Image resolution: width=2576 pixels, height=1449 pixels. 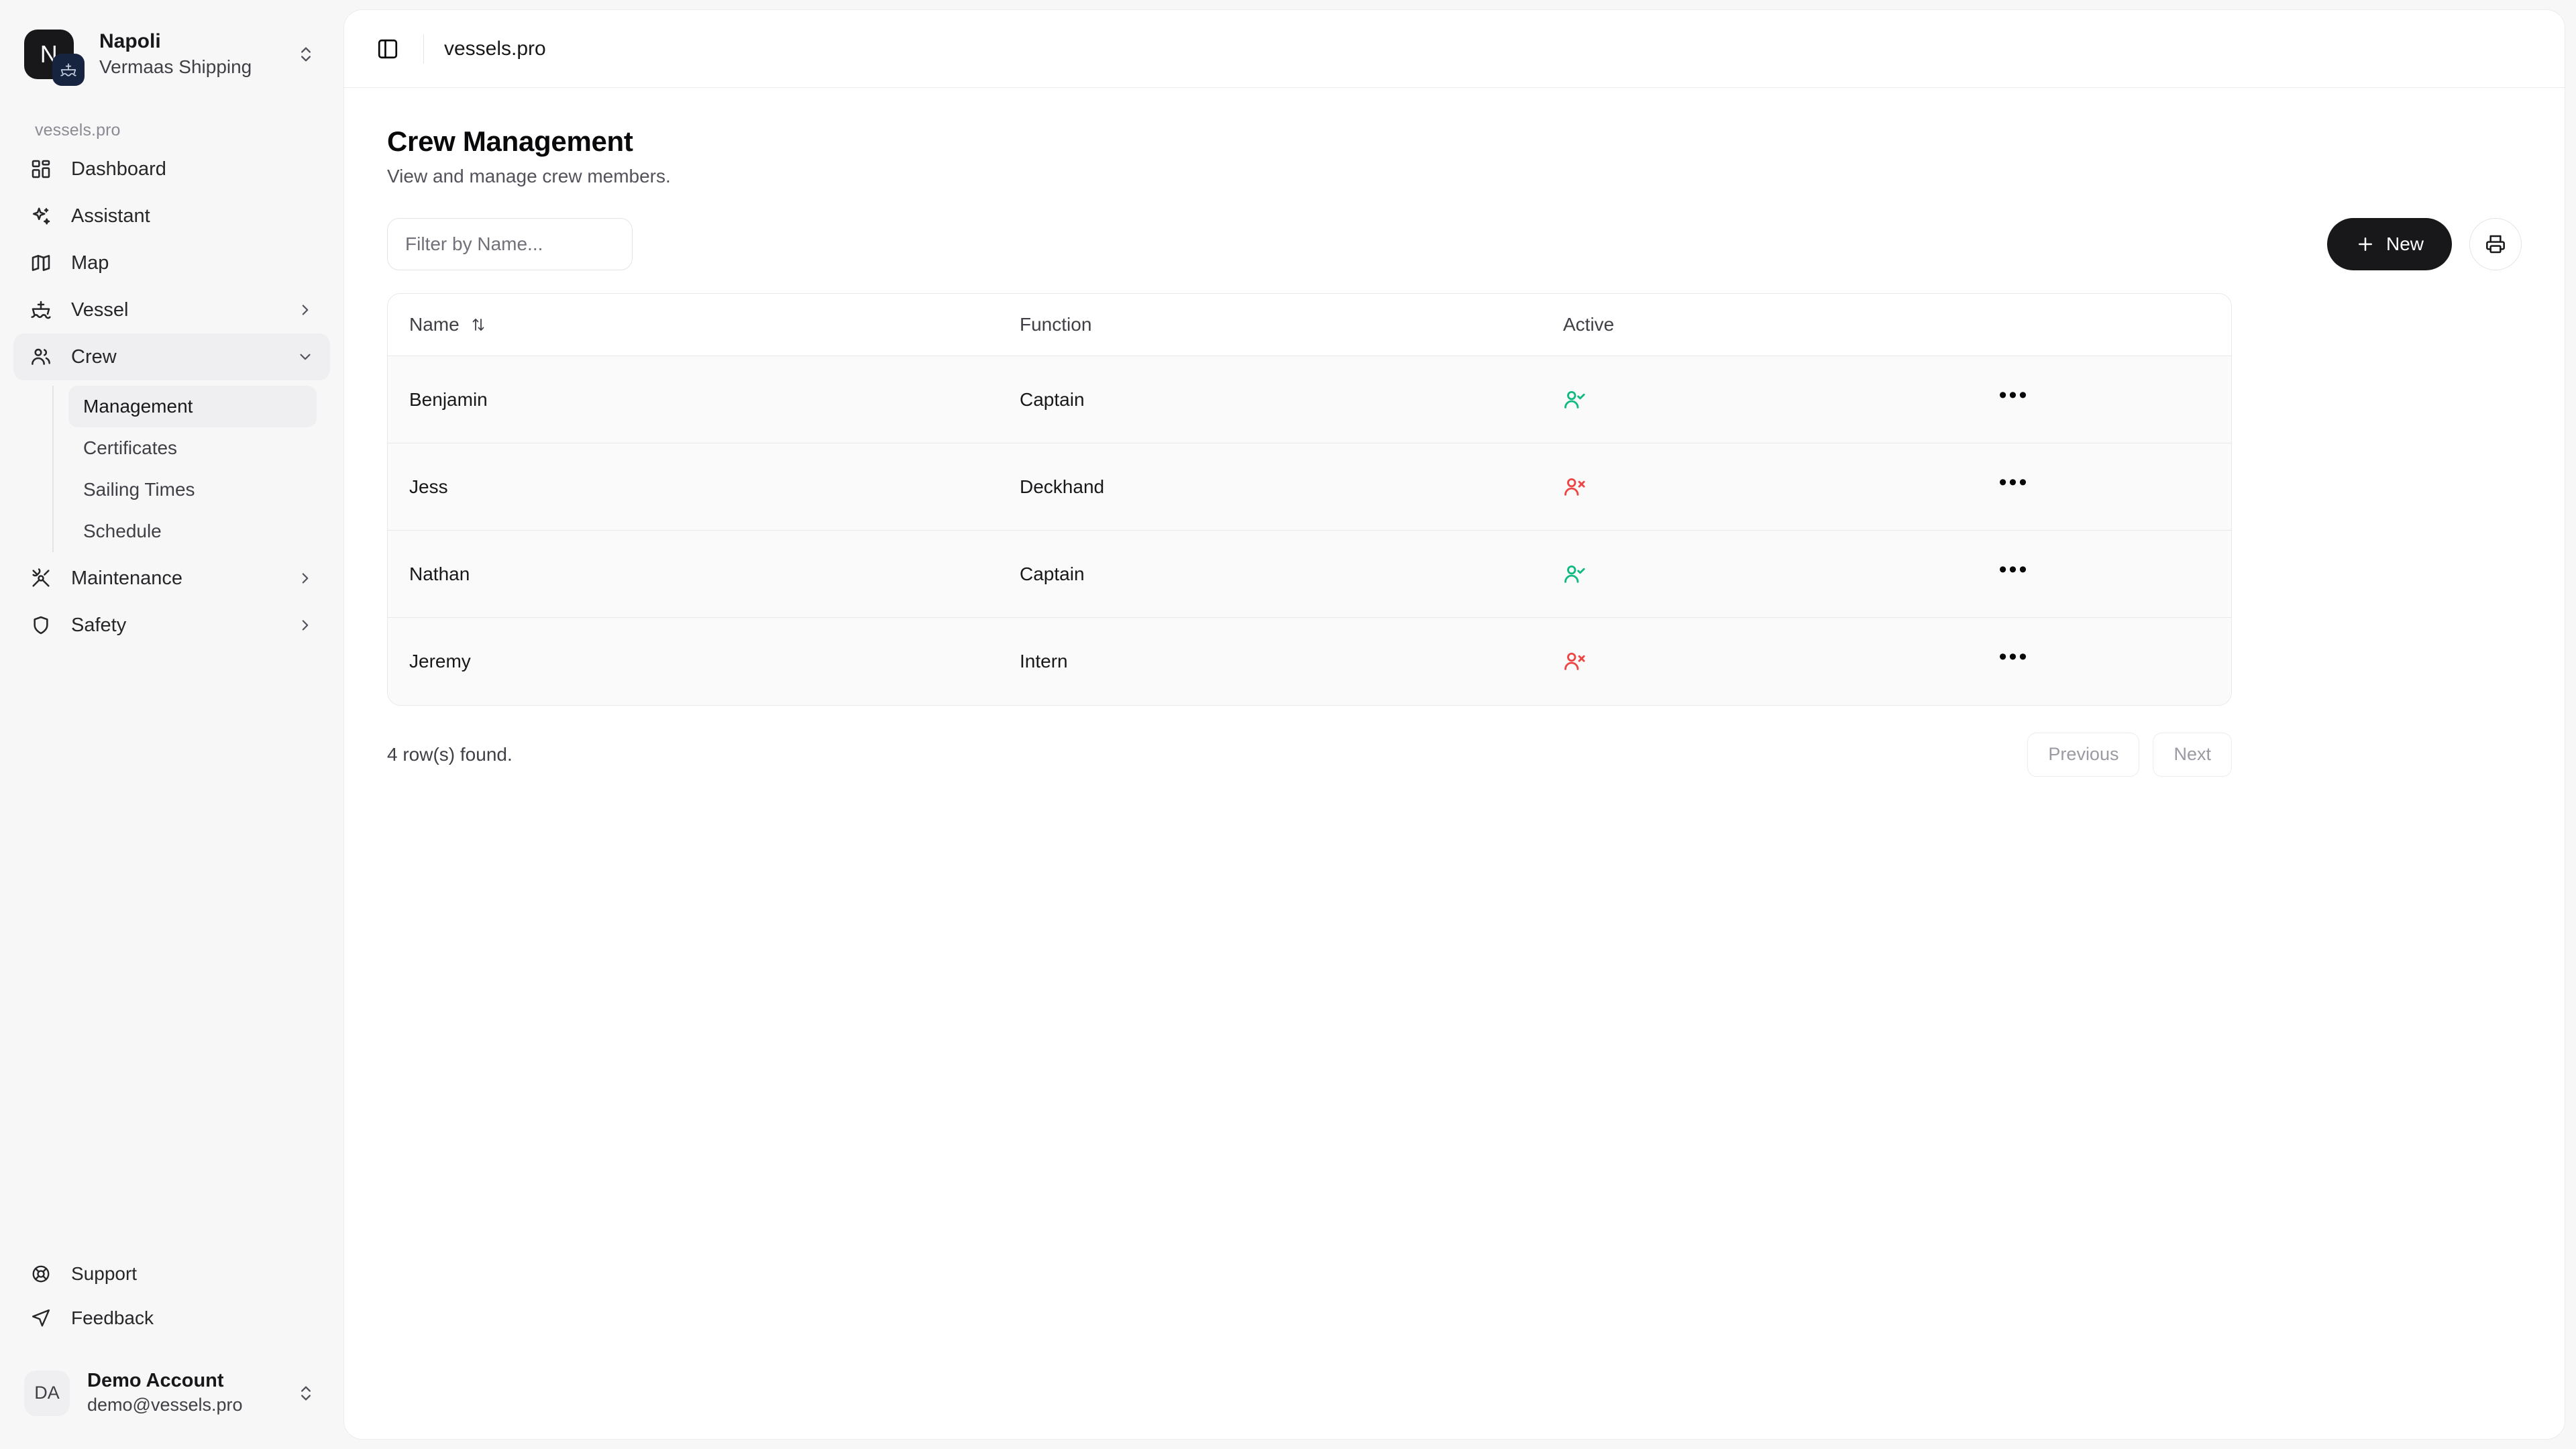 What do you see at coordinates (171, 356) in the screenshot?
I see `sidebar-item-crew: Crew` at bounding box center [171, 356].